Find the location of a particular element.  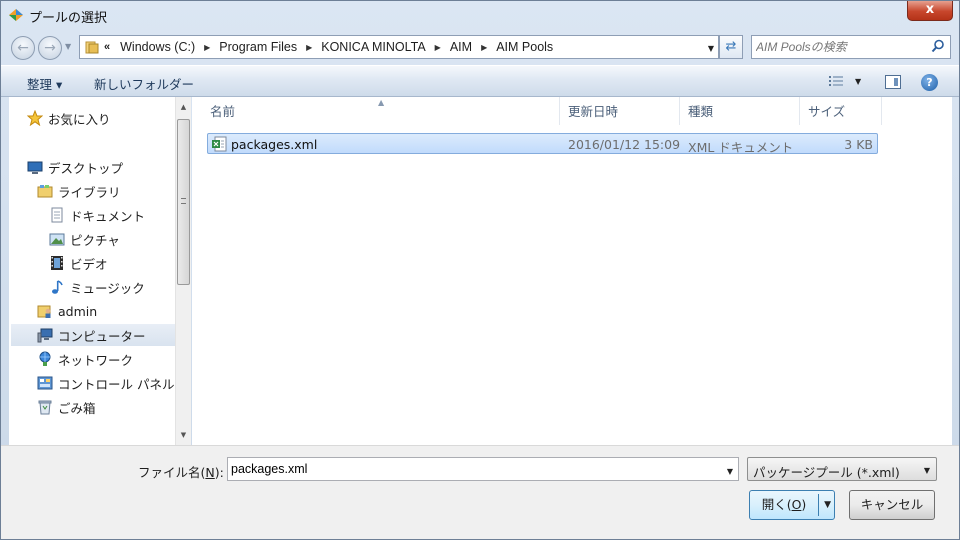

folder-icon is located at coordinates (92, 47).